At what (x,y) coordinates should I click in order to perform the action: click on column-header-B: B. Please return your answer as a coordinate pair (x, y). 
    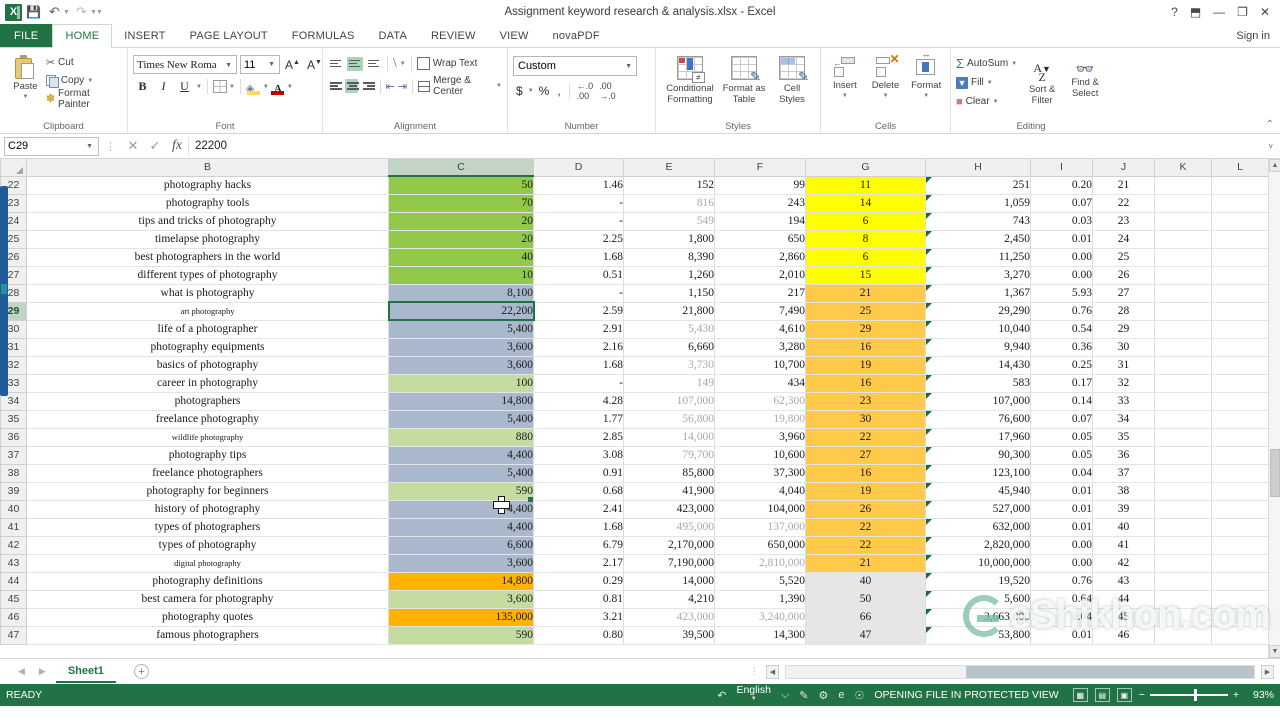
    Looking at the image, I should click on (207, 168).